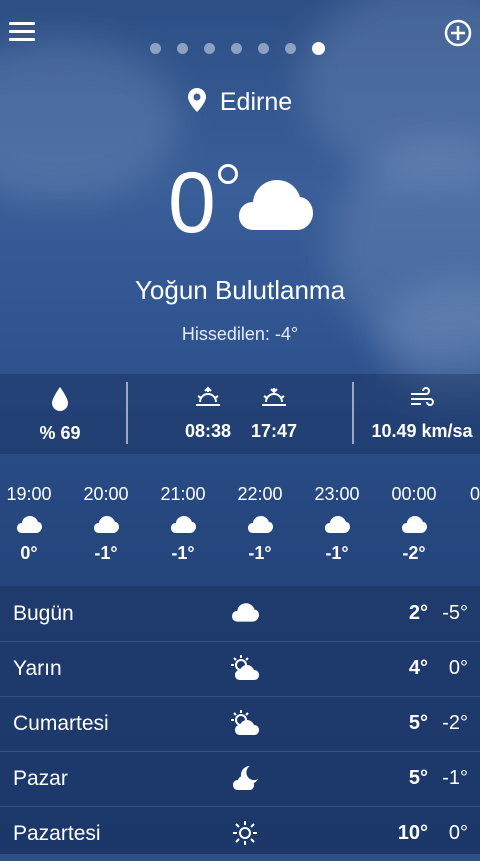 The height and width of the screenshot is (861, 480). I want to click on humidity-value: % 69, so click(60, 433).